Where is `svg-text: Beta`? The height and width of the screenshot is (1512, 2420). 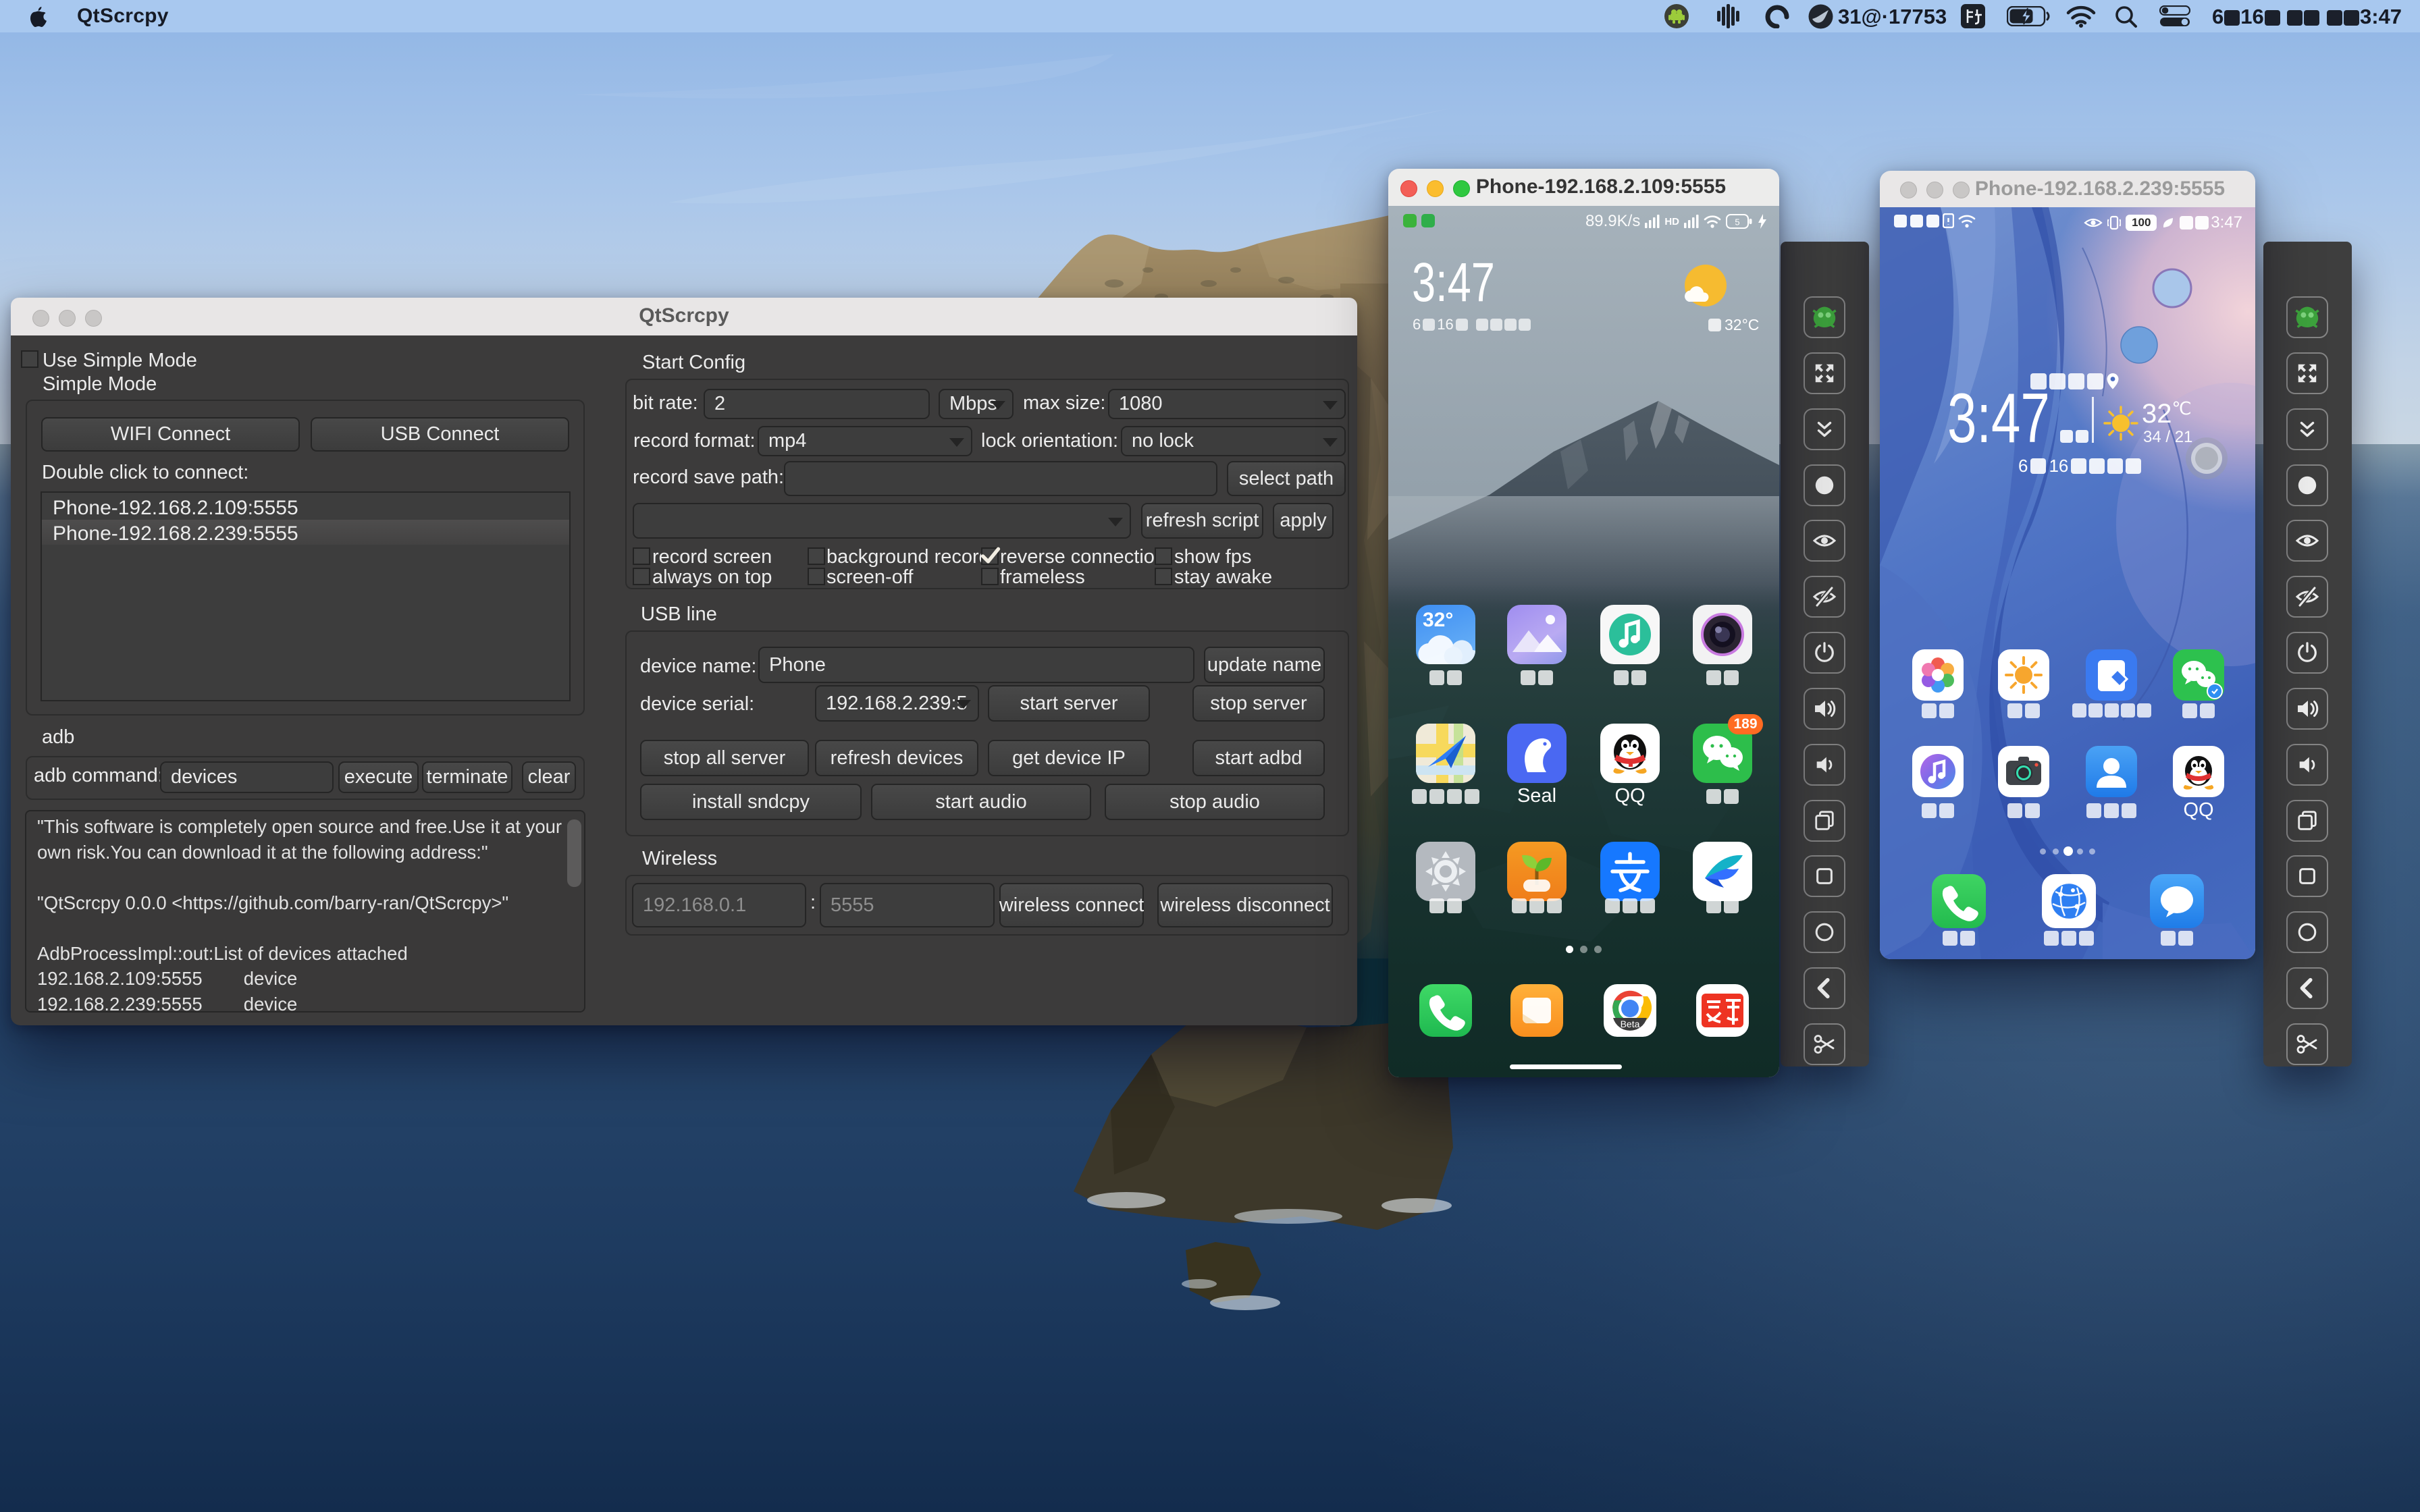
svg-text: Beta is located at coordinates (1630, 1024).